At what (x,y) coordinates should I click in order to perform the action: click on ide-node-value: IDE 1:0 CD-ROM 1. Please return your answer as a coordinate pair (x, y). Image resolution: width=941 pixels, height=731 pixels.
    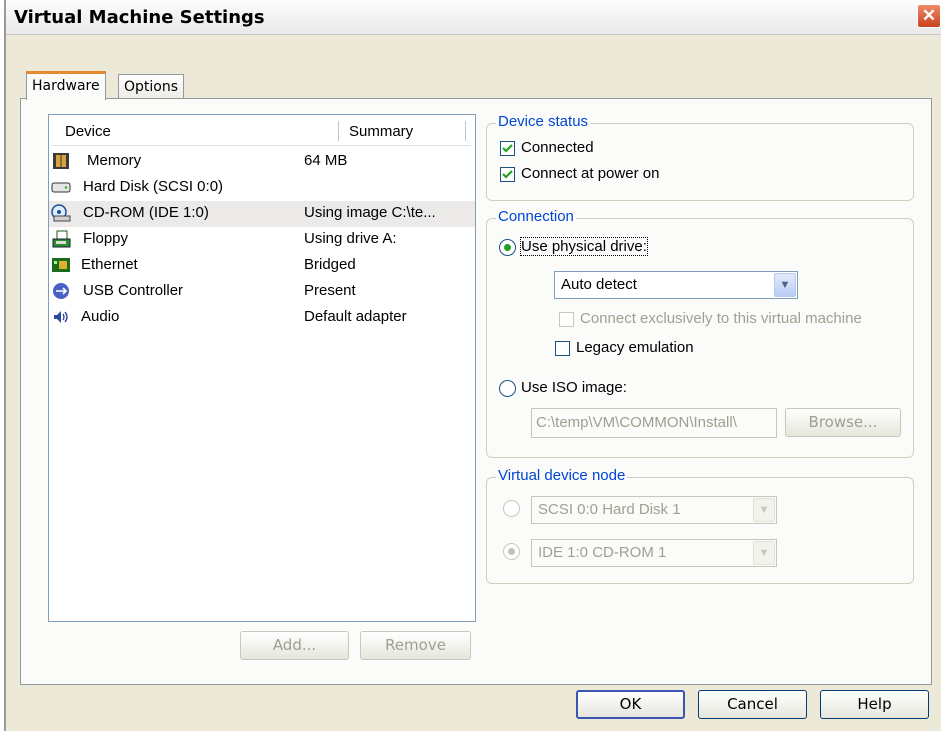
    Looking at the image, I should click on (602, 552).